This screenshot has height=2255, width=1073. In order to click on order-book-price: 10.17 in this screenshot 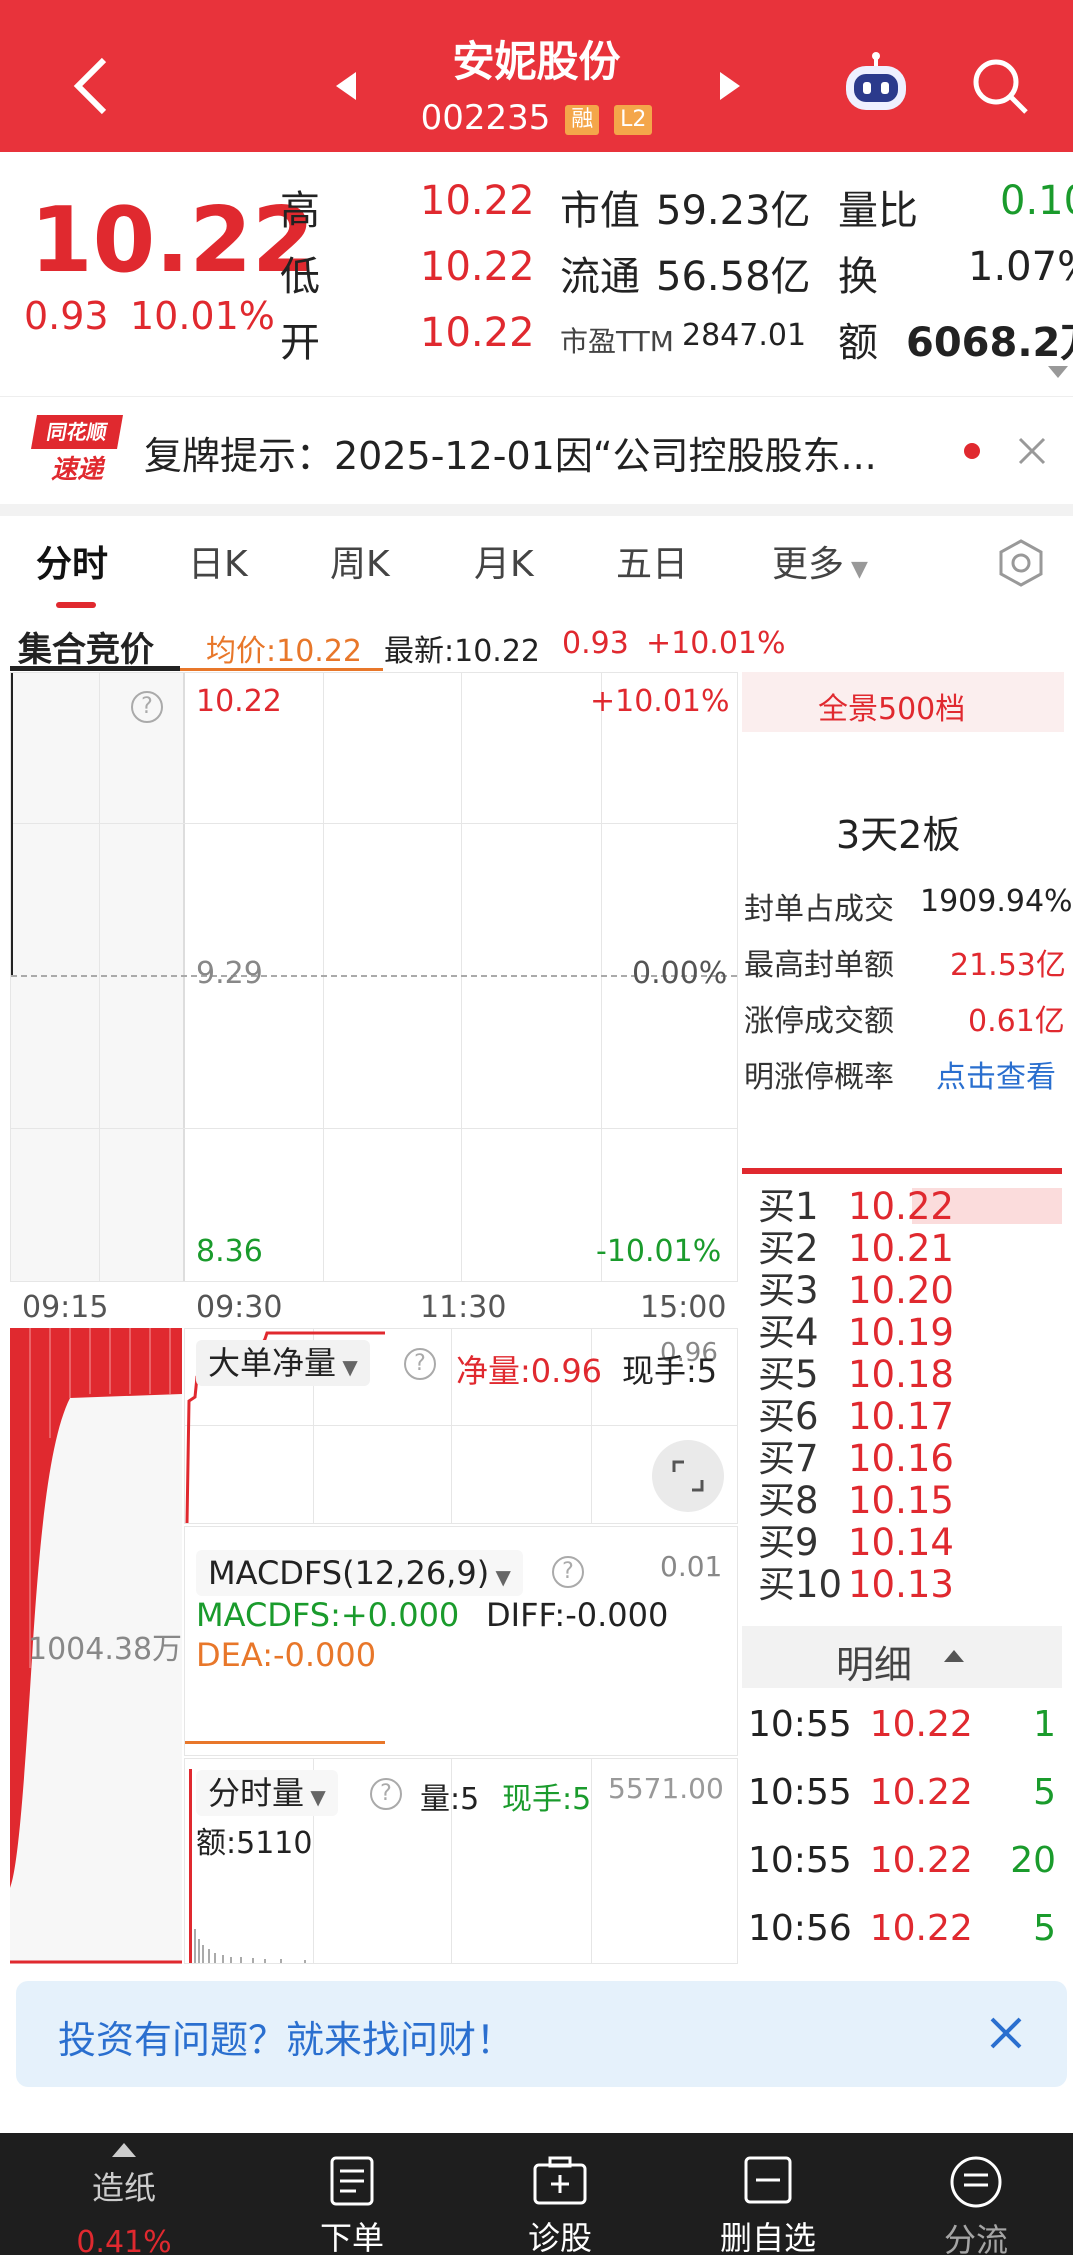, I will do `click(901, 1416)`.